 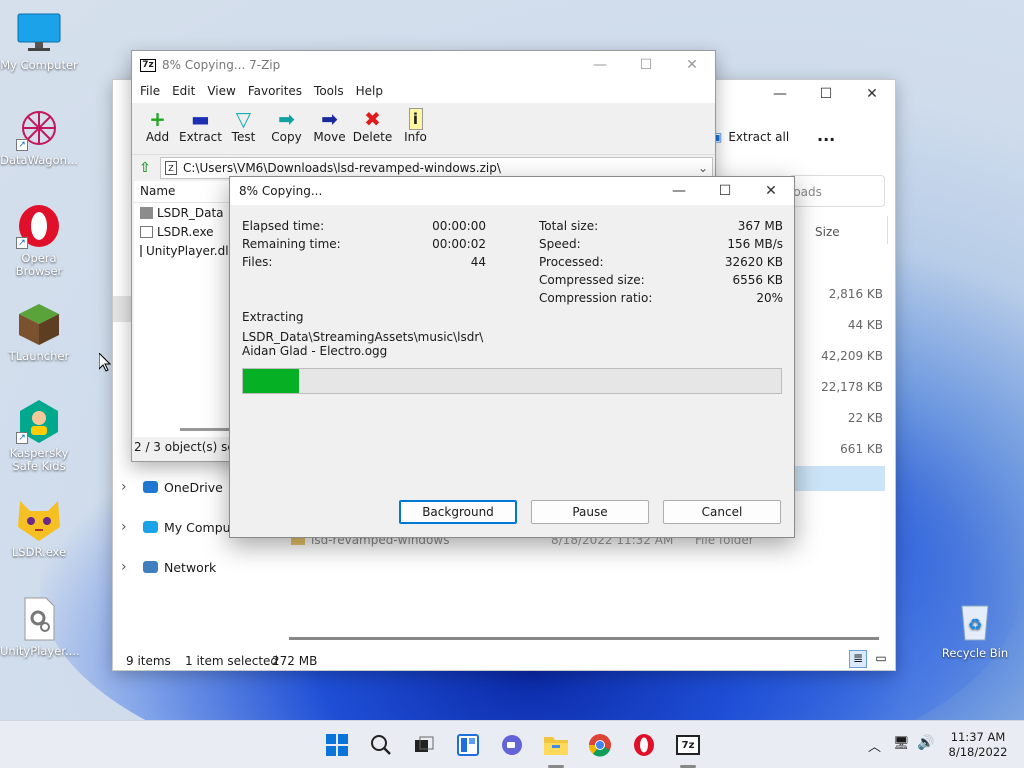 I want to click on chevron-up-icon: ︿, so click(x=874, y=745).